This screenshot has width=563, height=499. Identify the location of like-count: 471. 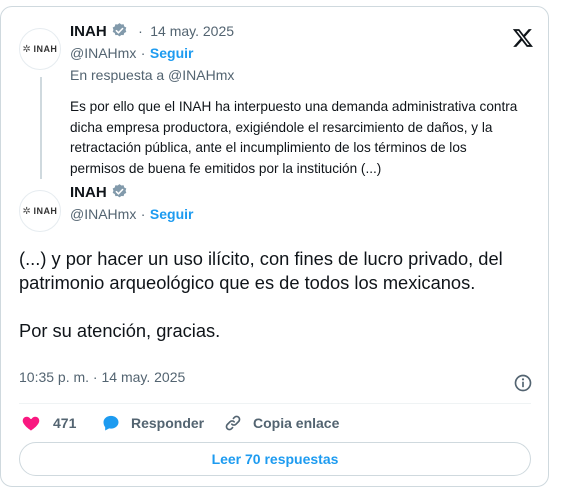
(65, 423).